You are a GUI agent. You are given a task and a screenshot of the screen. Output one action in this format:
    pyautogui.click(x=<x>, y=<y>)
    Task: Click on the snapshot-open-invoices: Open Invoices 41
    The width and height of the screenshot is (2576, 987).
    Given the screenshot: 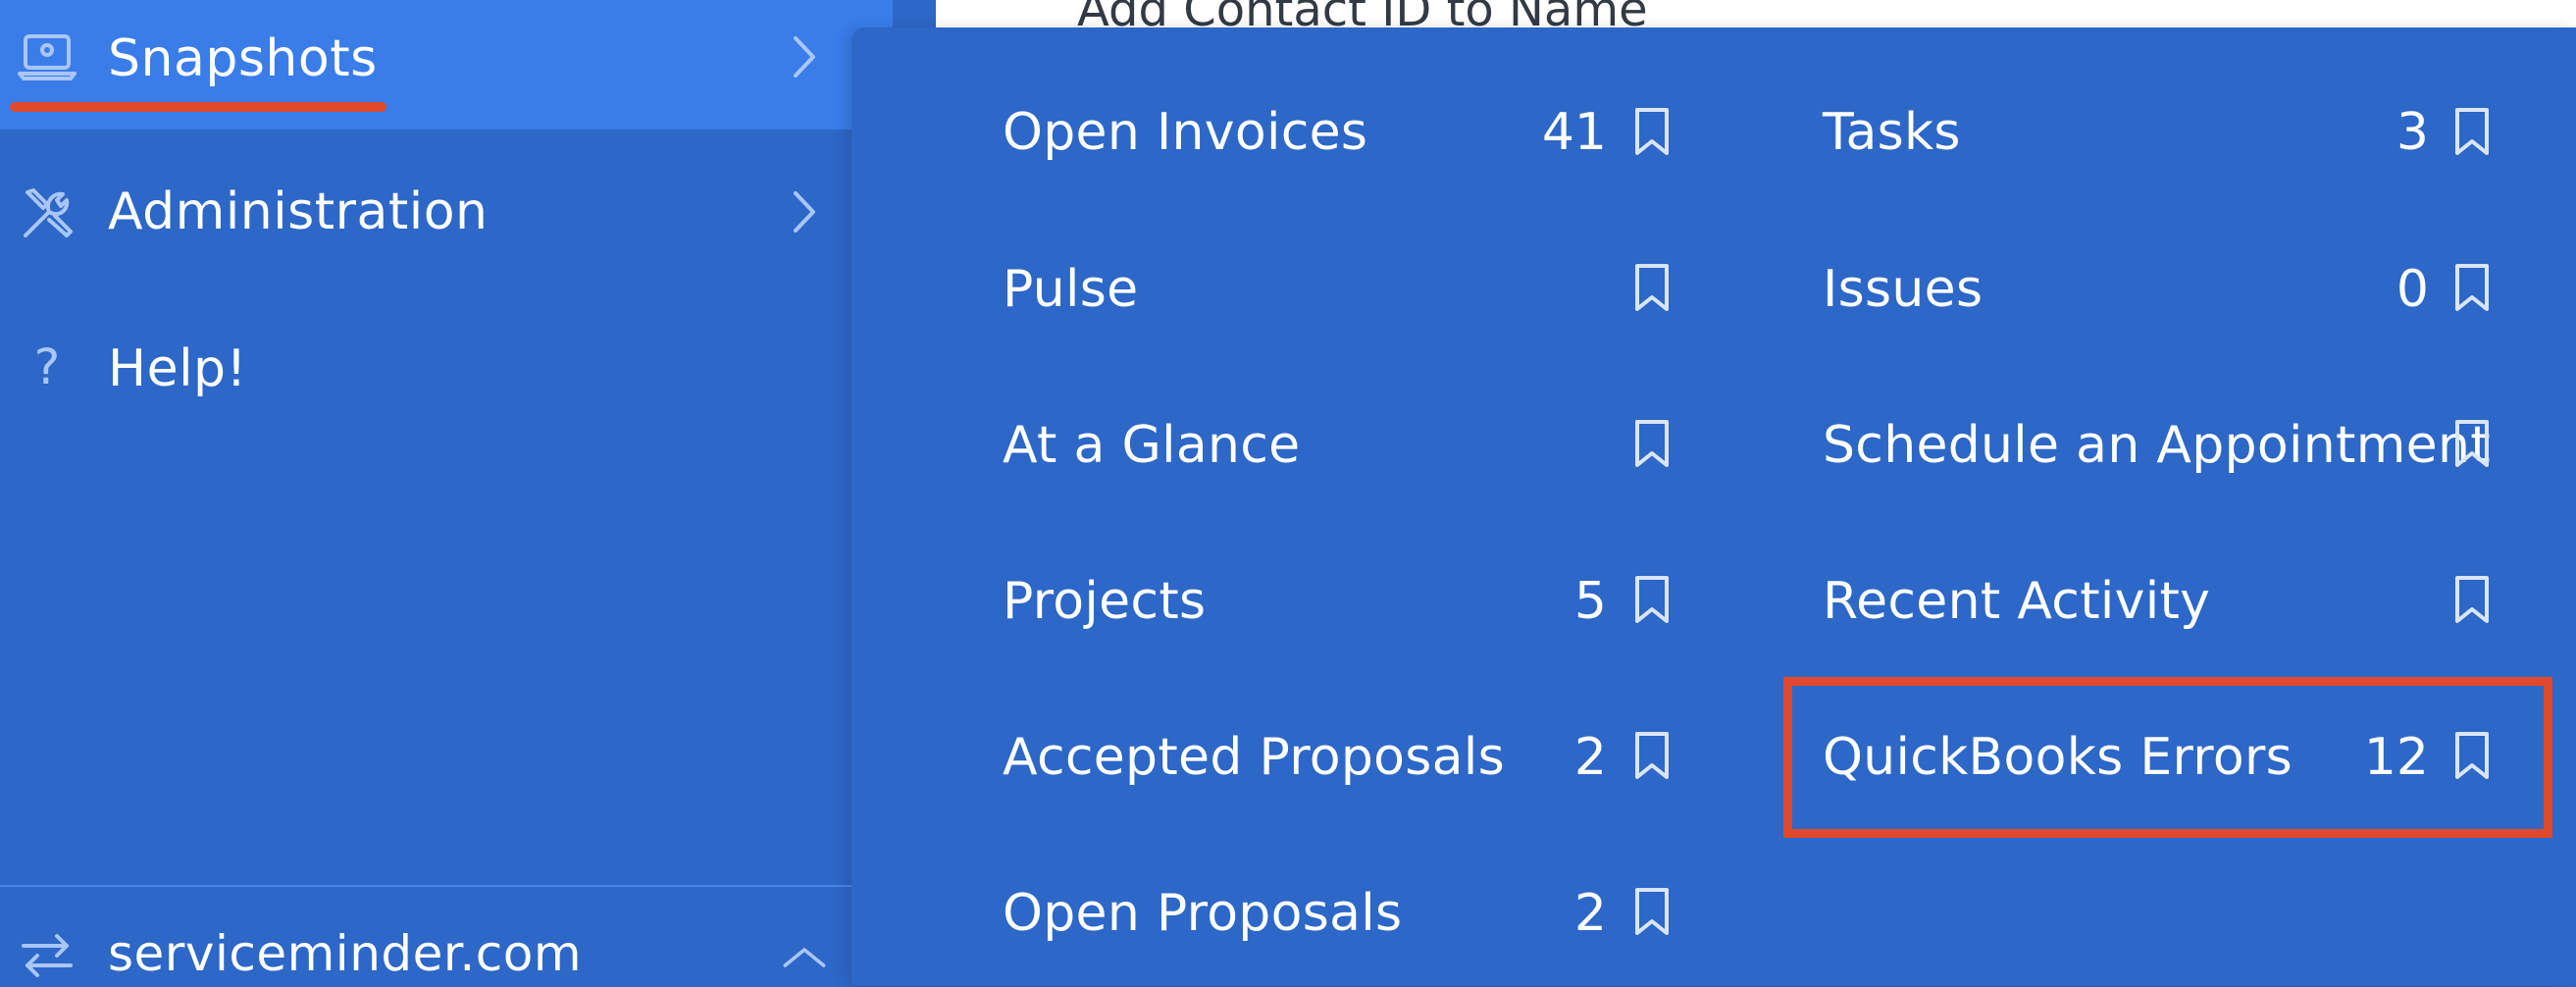 What is the action you would take?
    pyautogui.click(x=1344, y=134)
    